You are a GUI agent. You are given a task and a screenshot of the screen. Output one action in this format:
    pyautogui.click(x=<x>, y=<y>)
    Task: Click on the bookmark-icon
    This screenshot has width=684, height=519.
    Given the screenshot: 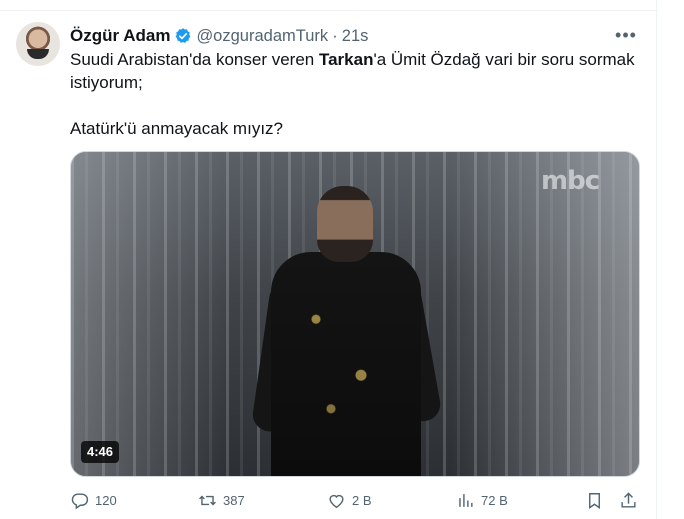 What is the action you would take?
    pyautogui.click(x=594, y=500)
    